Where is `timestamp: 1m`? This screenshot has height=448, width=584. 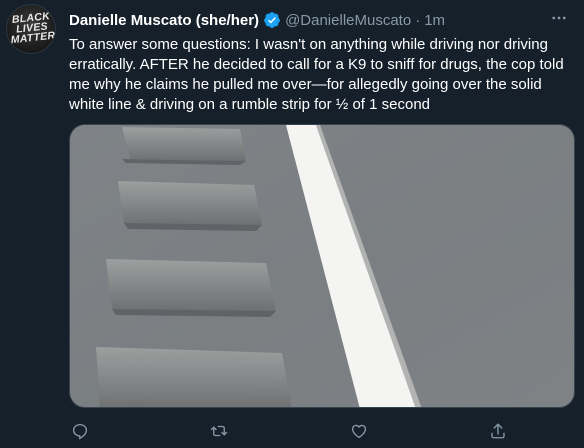
timestamp: 1m is located at coordinates (434, 20).